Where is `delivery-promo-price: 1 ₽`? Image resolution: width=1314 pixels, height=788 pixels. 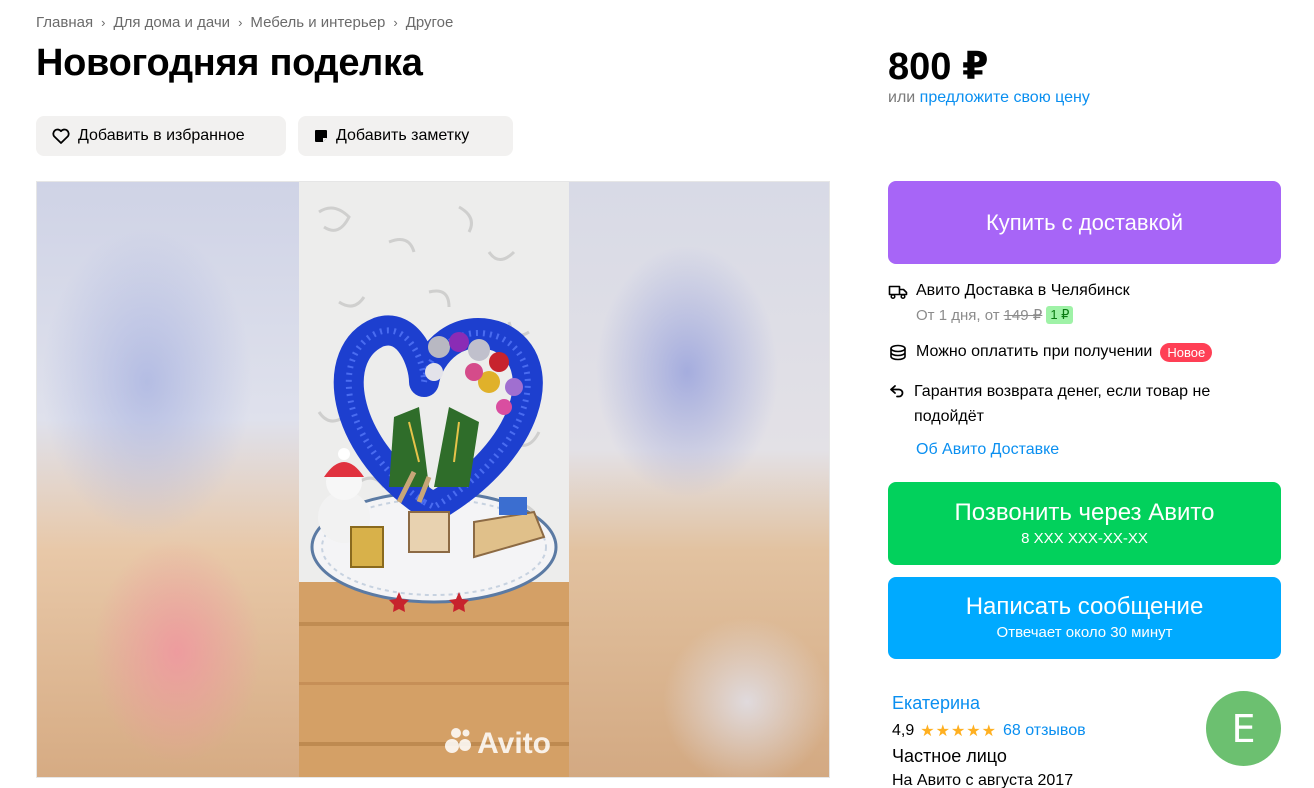 delivery-promo-price: 1 ₽ is located at coordinates (1060, 315).